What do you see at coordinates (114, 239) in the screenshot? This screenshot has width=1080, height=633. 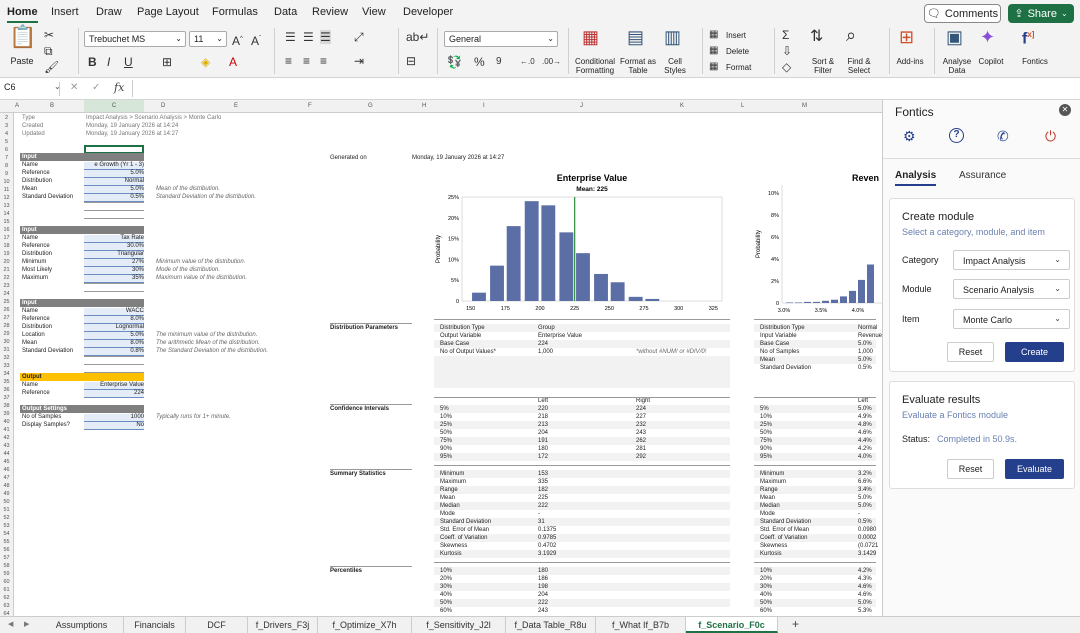 I see `input-field-value: Tax Rate` at bounding box center [114, 239].